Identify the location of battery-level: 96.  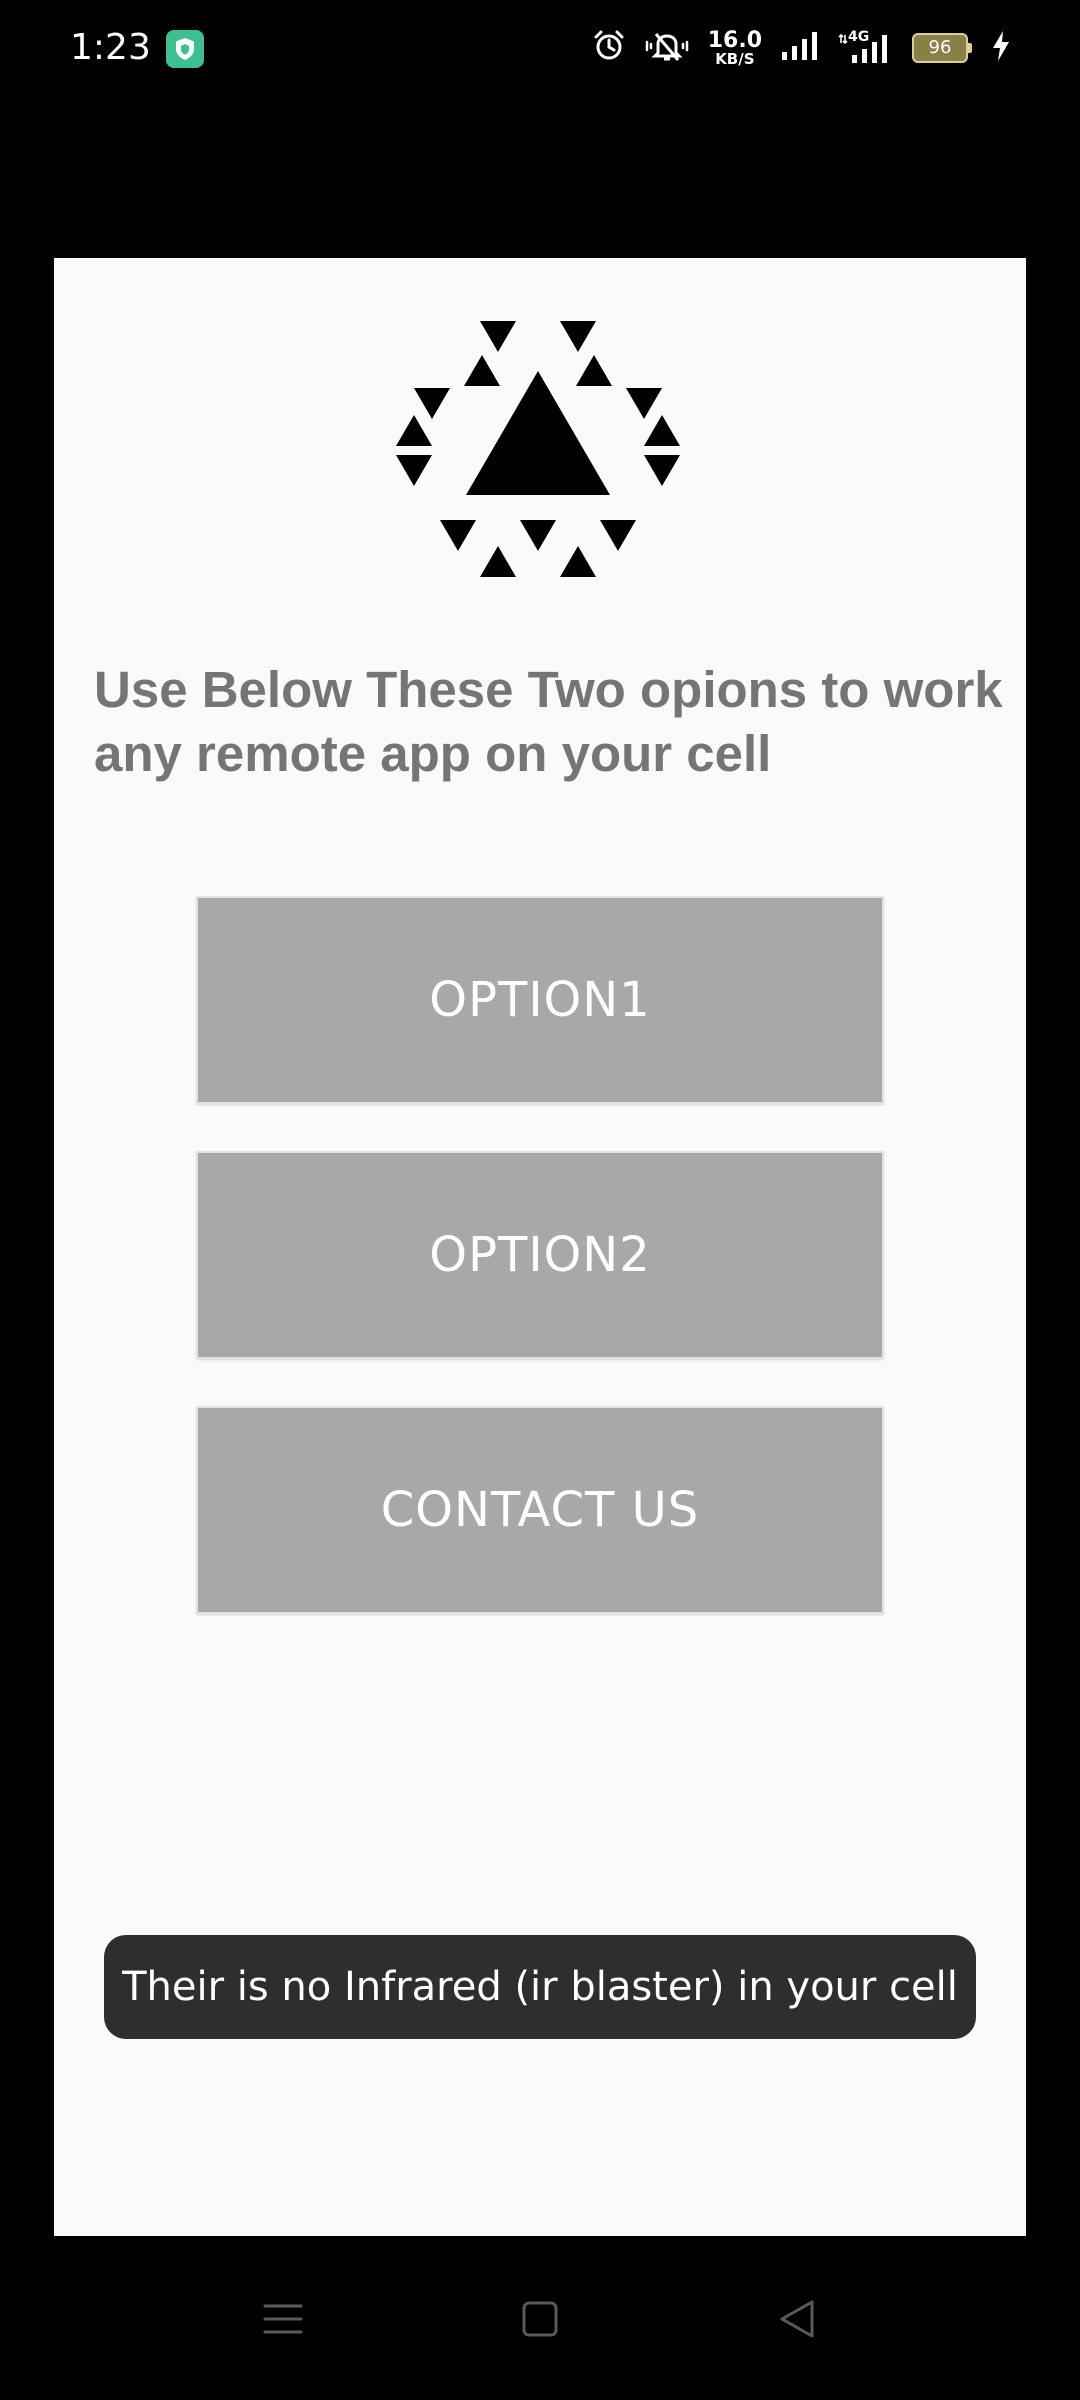
(940, 48).